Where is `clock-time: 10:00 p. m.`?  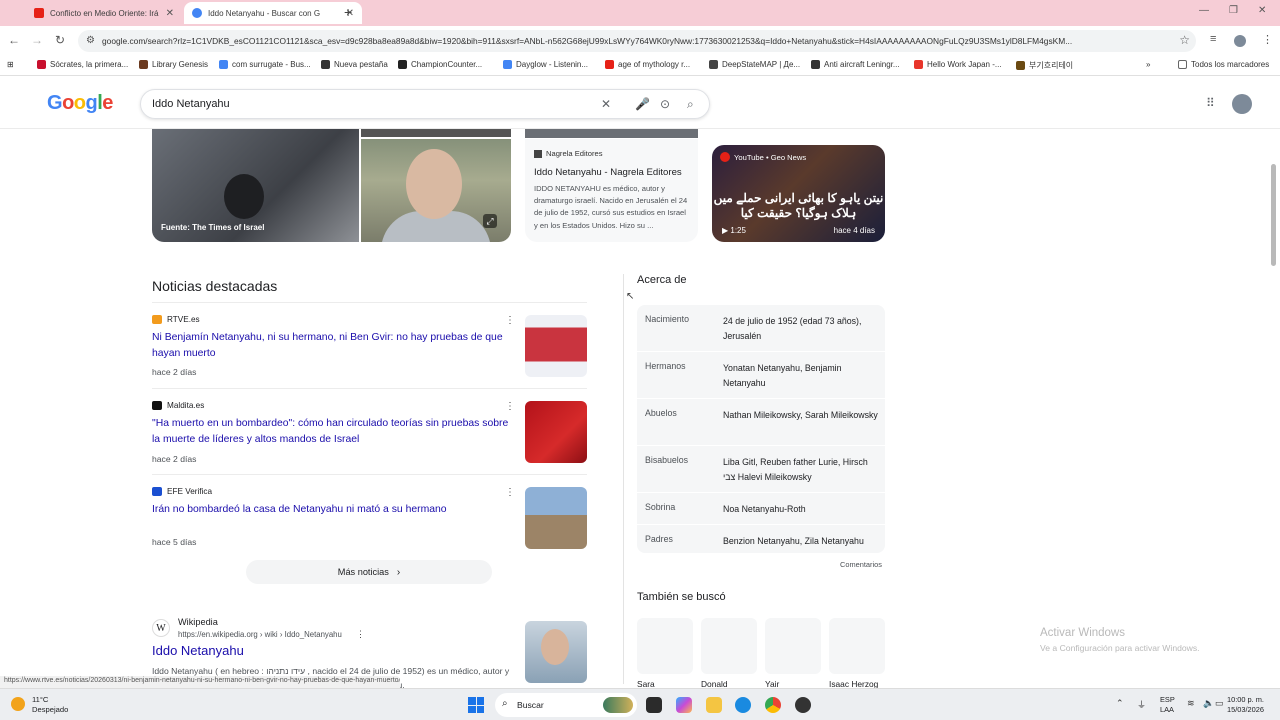 clock-time: 10:00 p. m. is located at coordinates (1245, 699).